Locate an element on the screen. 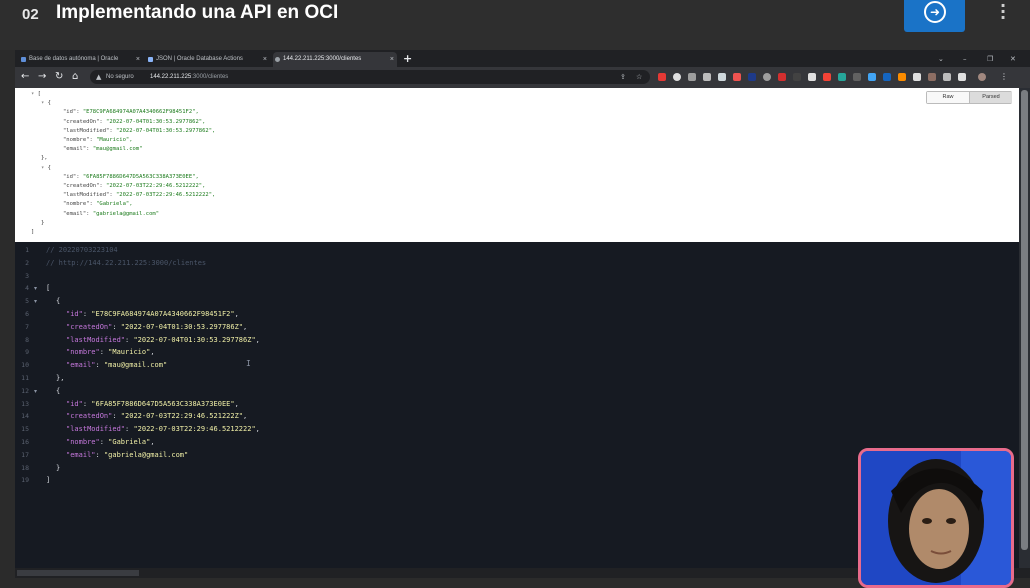 The height and width of the screenshot is (588, 1030). tab-autonomous-db: Base de datos autónoma | Oracle × is located at coordinates (81, 59).